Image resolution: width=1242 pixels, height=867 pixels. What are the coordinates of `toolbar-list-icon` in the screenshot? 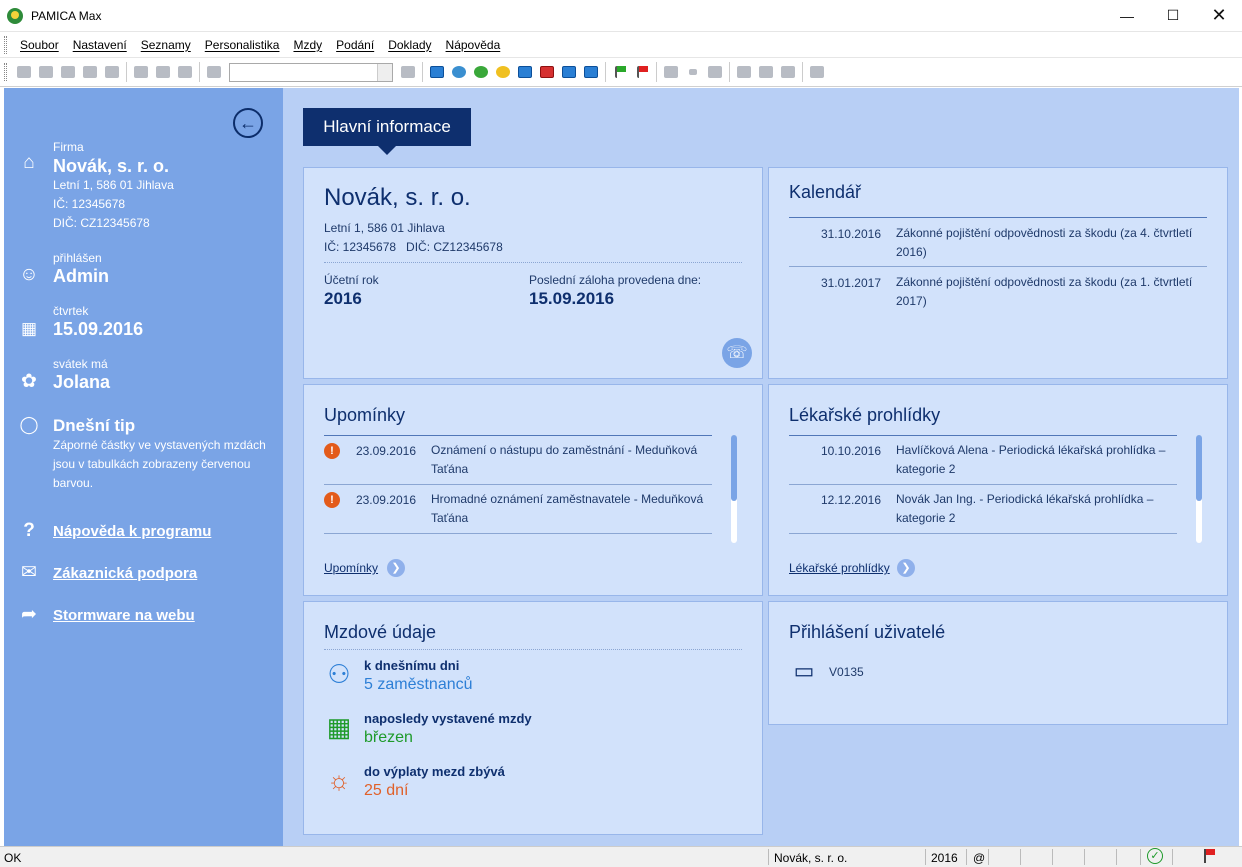 It's located at (766, 72).